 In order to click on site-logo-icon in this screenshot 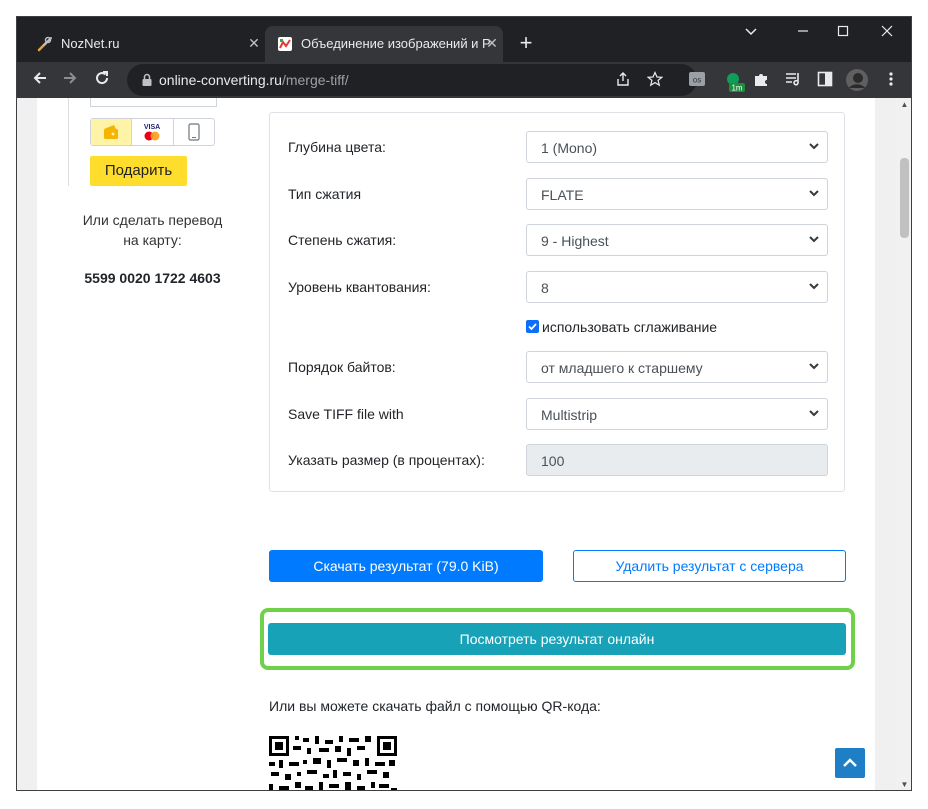, I will do `click(285, 44)`.